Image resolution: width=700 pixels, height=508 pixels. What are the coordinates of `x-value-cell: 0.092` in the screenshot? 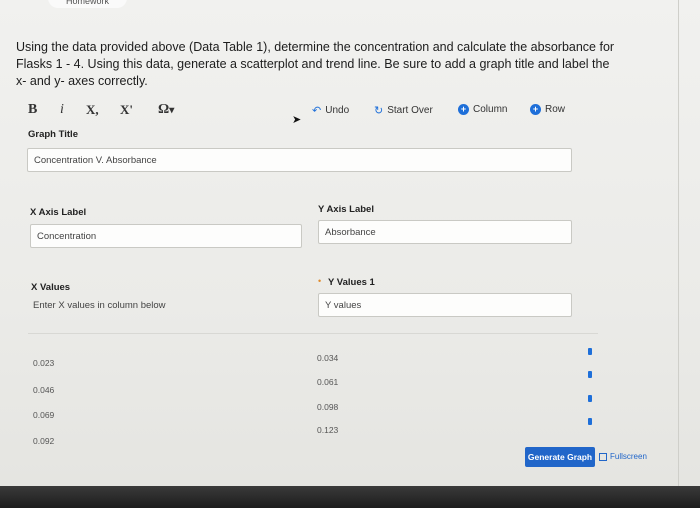 It's located at (43, 441).